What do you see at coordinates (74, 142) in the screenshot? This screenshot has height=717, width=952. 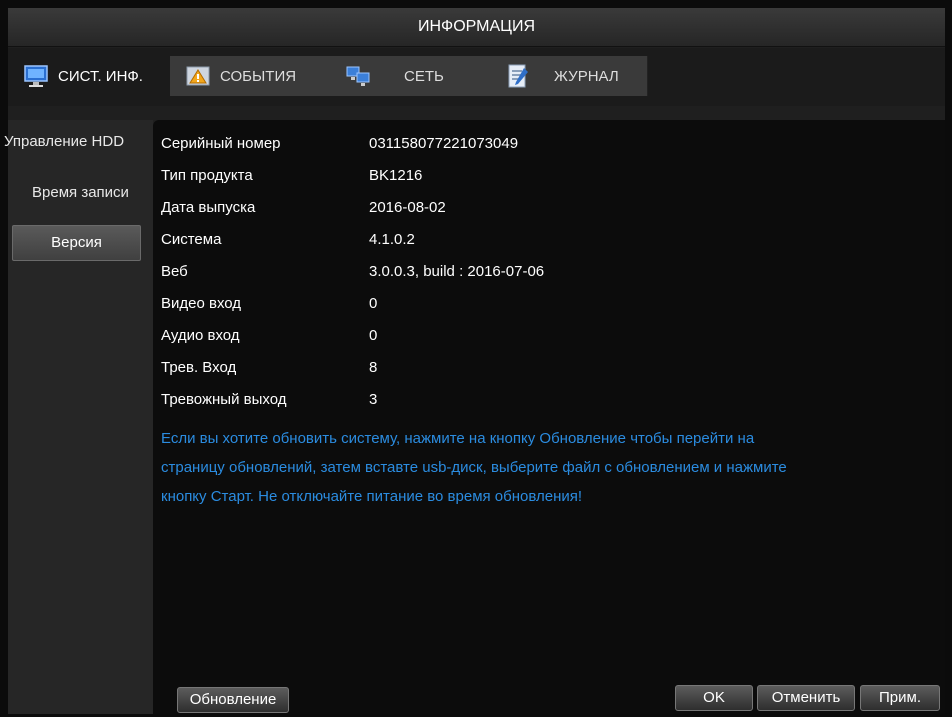 I see `sidebar-item-hdd-management: Управление HDD` at bounding box center [74, 142].